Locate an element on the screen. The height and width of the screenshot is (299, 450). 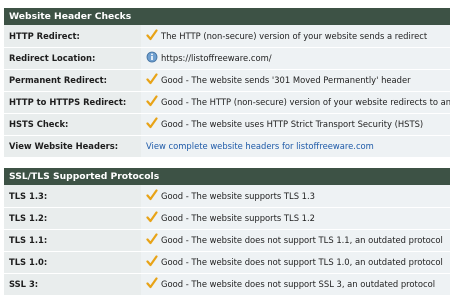
http-redirect-label: HTTP Redirect: is located at coordinates (72, 36).